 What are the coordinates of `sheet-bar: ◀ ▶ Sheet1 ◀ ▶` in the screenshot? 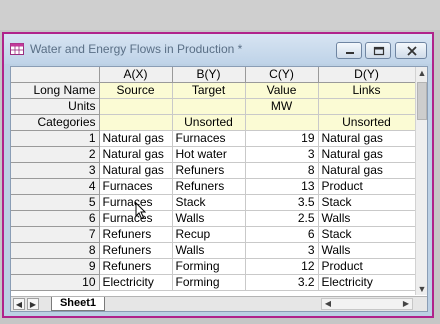 It's located at (219, 303).